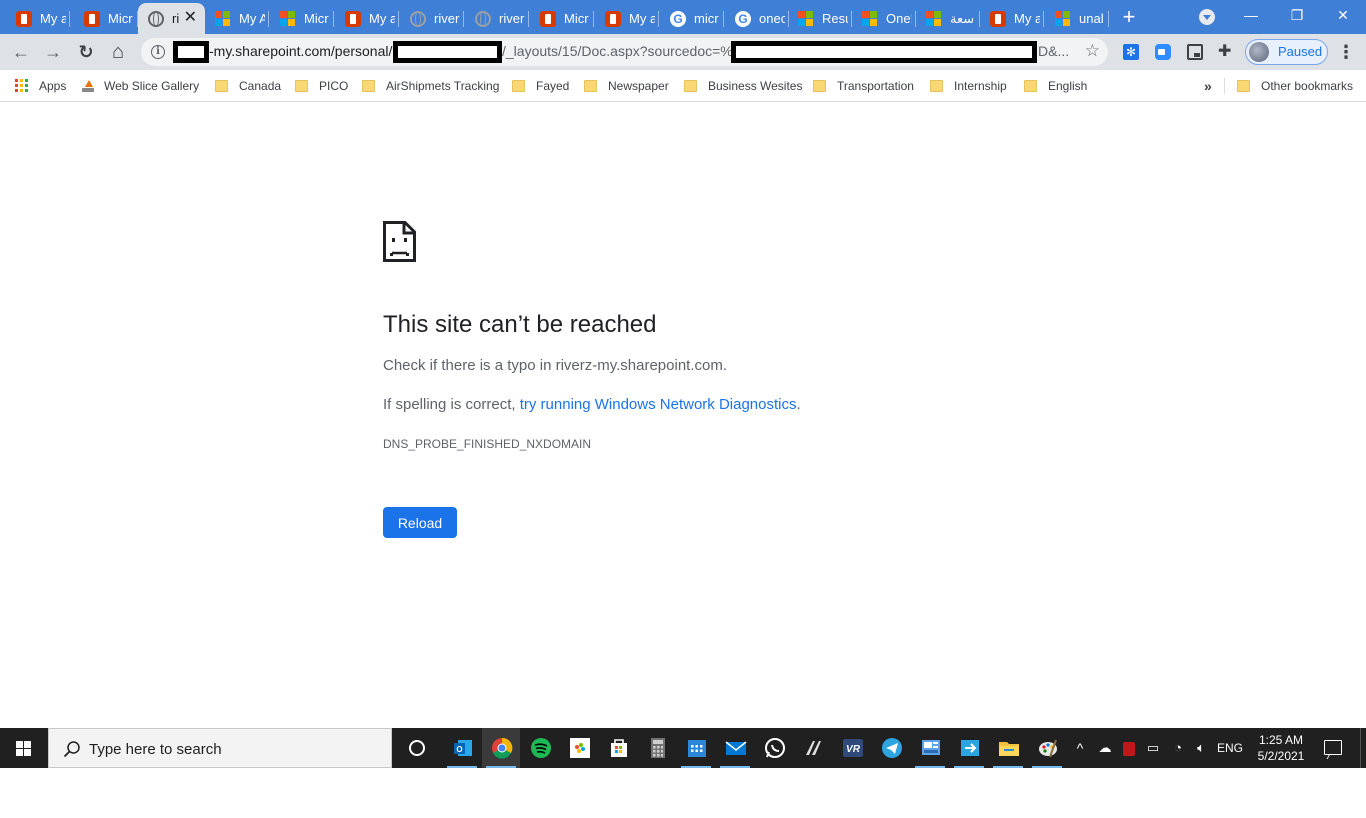  I want to click on restore-button: ❐, so click(1297, 16).